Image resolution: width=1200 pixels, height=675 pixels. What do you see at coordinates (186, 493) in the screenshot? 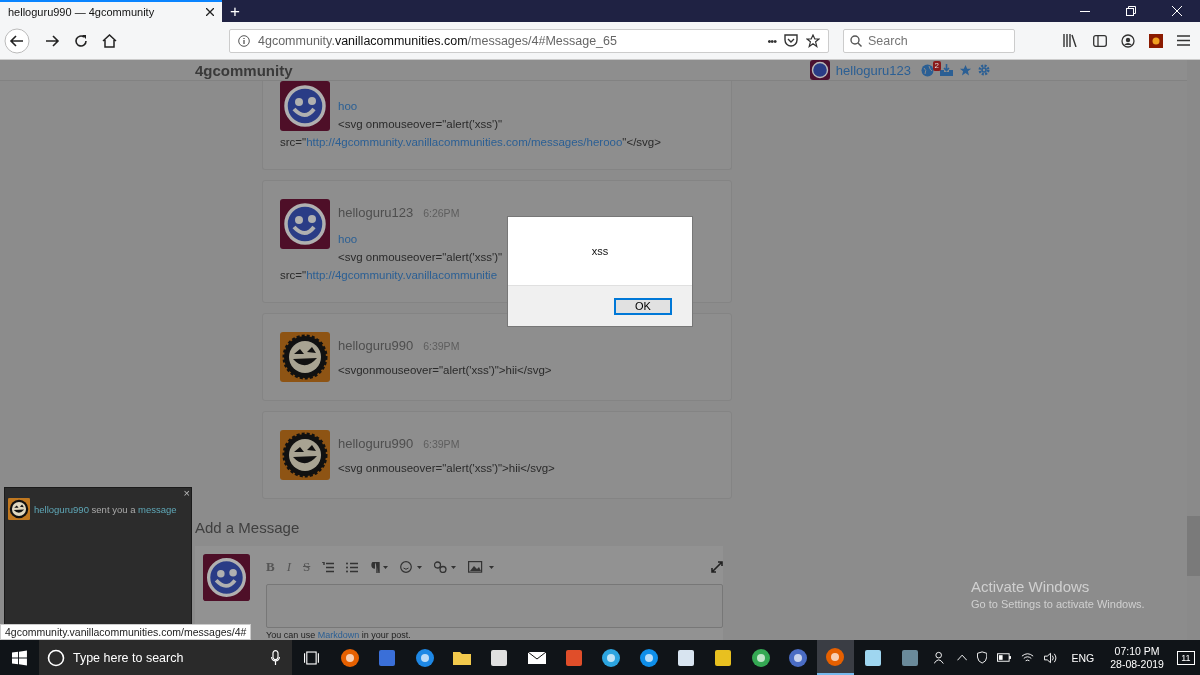
I see `close-button: ×` at bounding box center [186, 493].